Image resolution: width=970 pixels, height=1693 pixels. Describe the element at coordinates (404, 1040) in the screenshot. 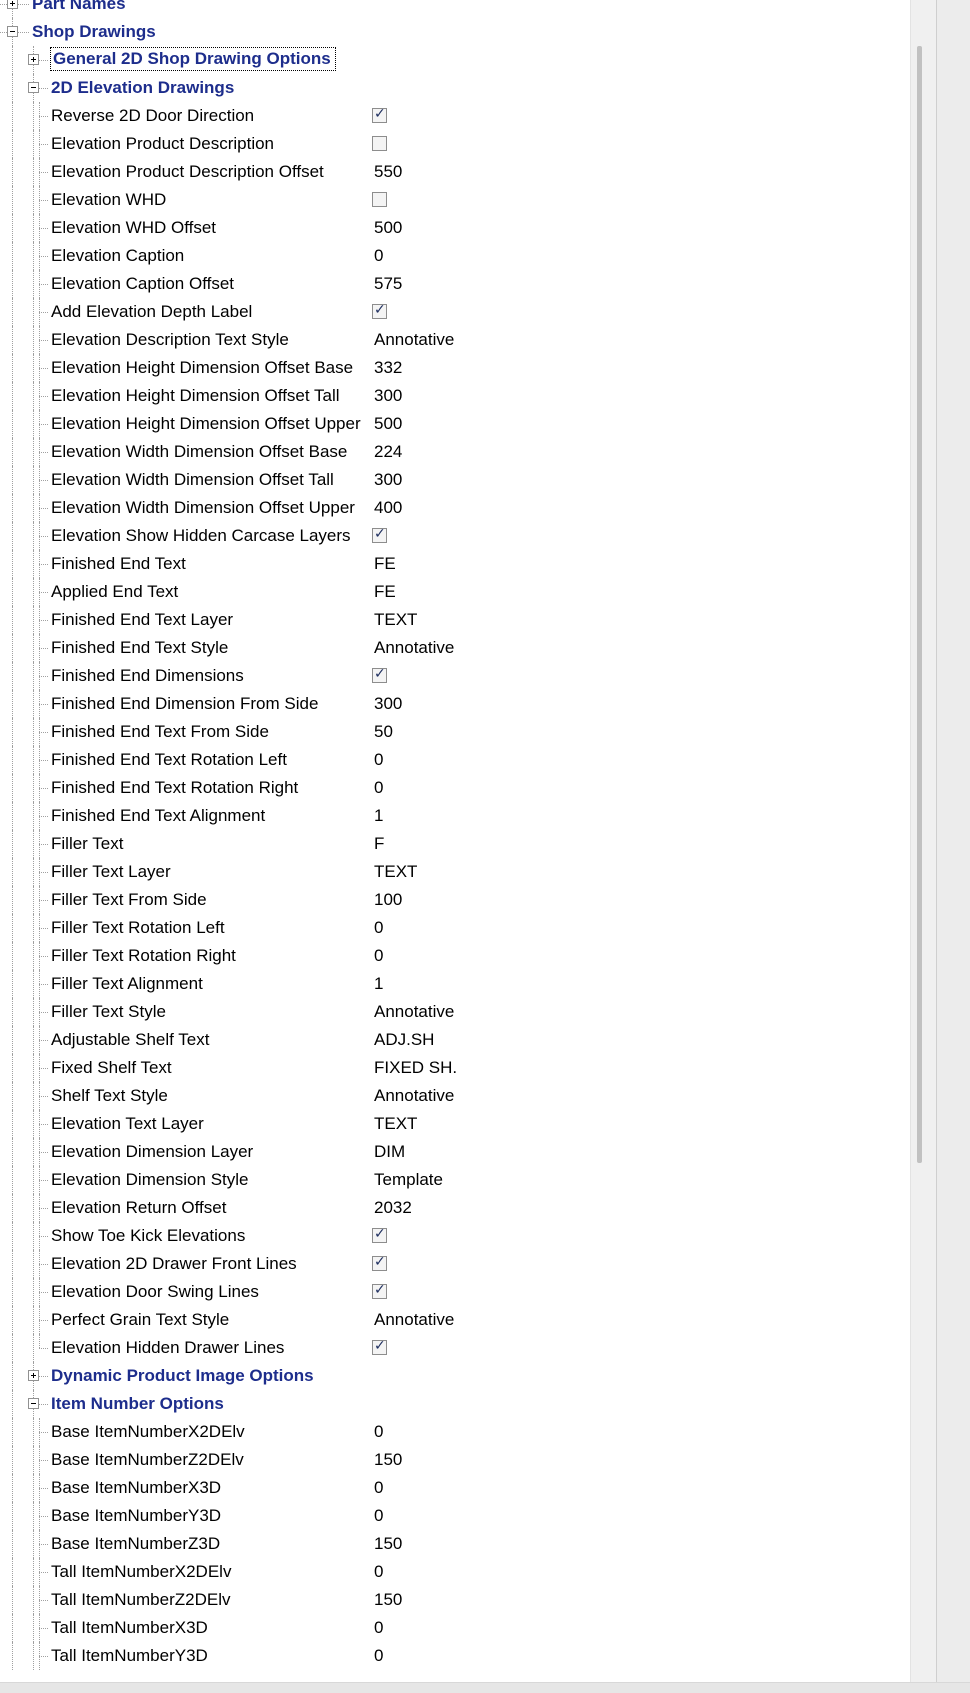

I see `property-value: ADJ.SH` at that location.